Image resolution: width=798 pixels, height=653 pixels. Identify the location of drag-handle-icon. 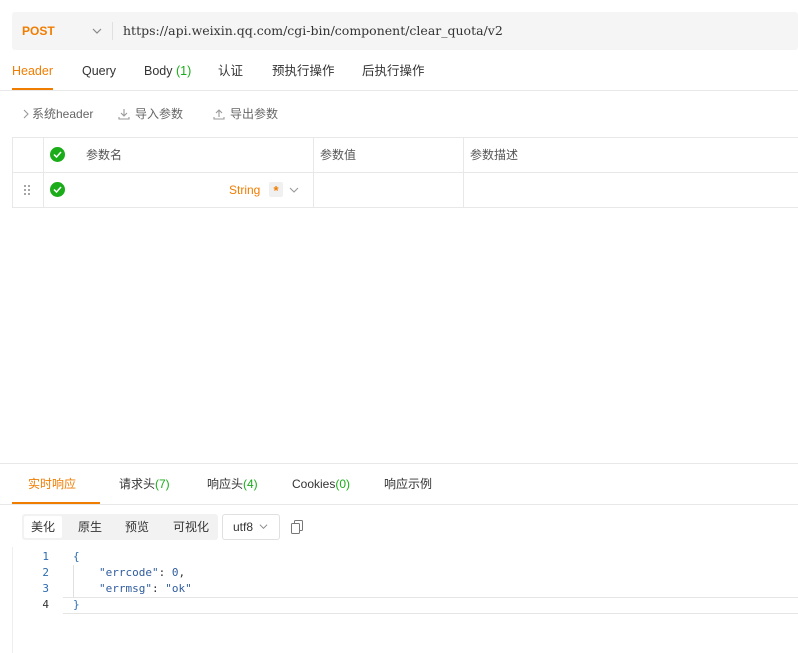
(27, 190).